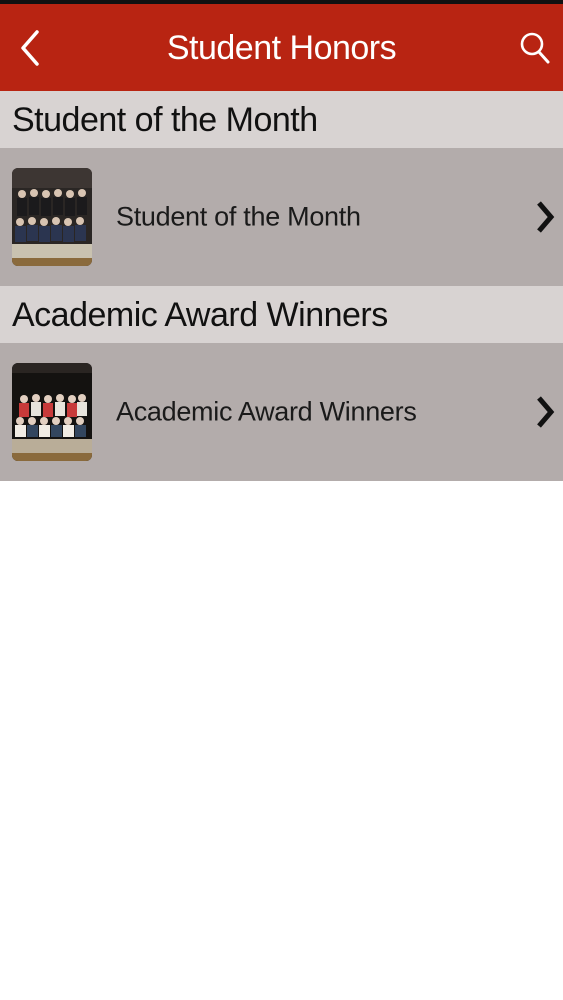 Image resolution: width=563 pixels, height=1000 pixels. I want to click on section-header-student-of-the-month: Student of the Month, so click(281, 119).